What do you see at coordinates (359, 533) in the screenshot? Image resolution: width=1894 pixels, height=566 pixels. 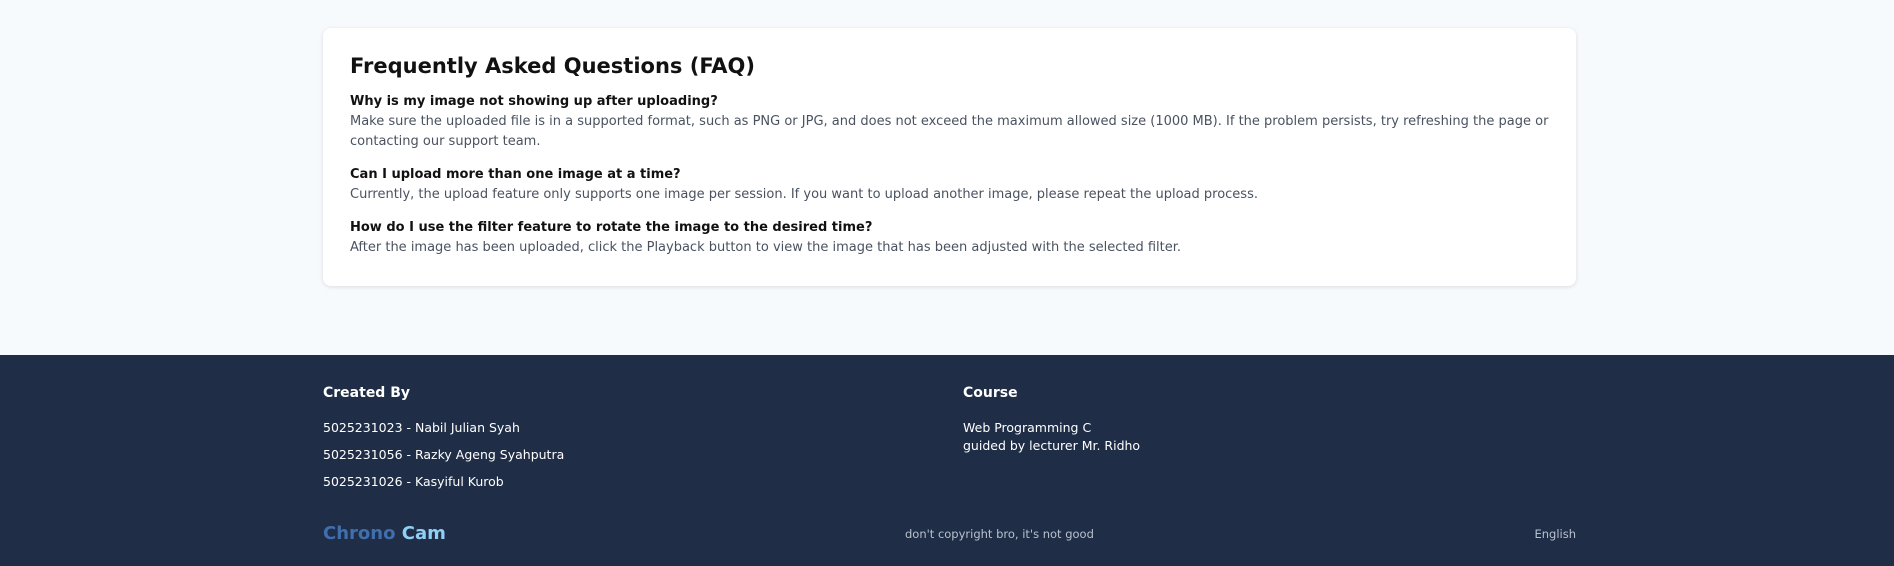 I see `brand-part-chrono: Chrono` at bounding box center [359, 533].